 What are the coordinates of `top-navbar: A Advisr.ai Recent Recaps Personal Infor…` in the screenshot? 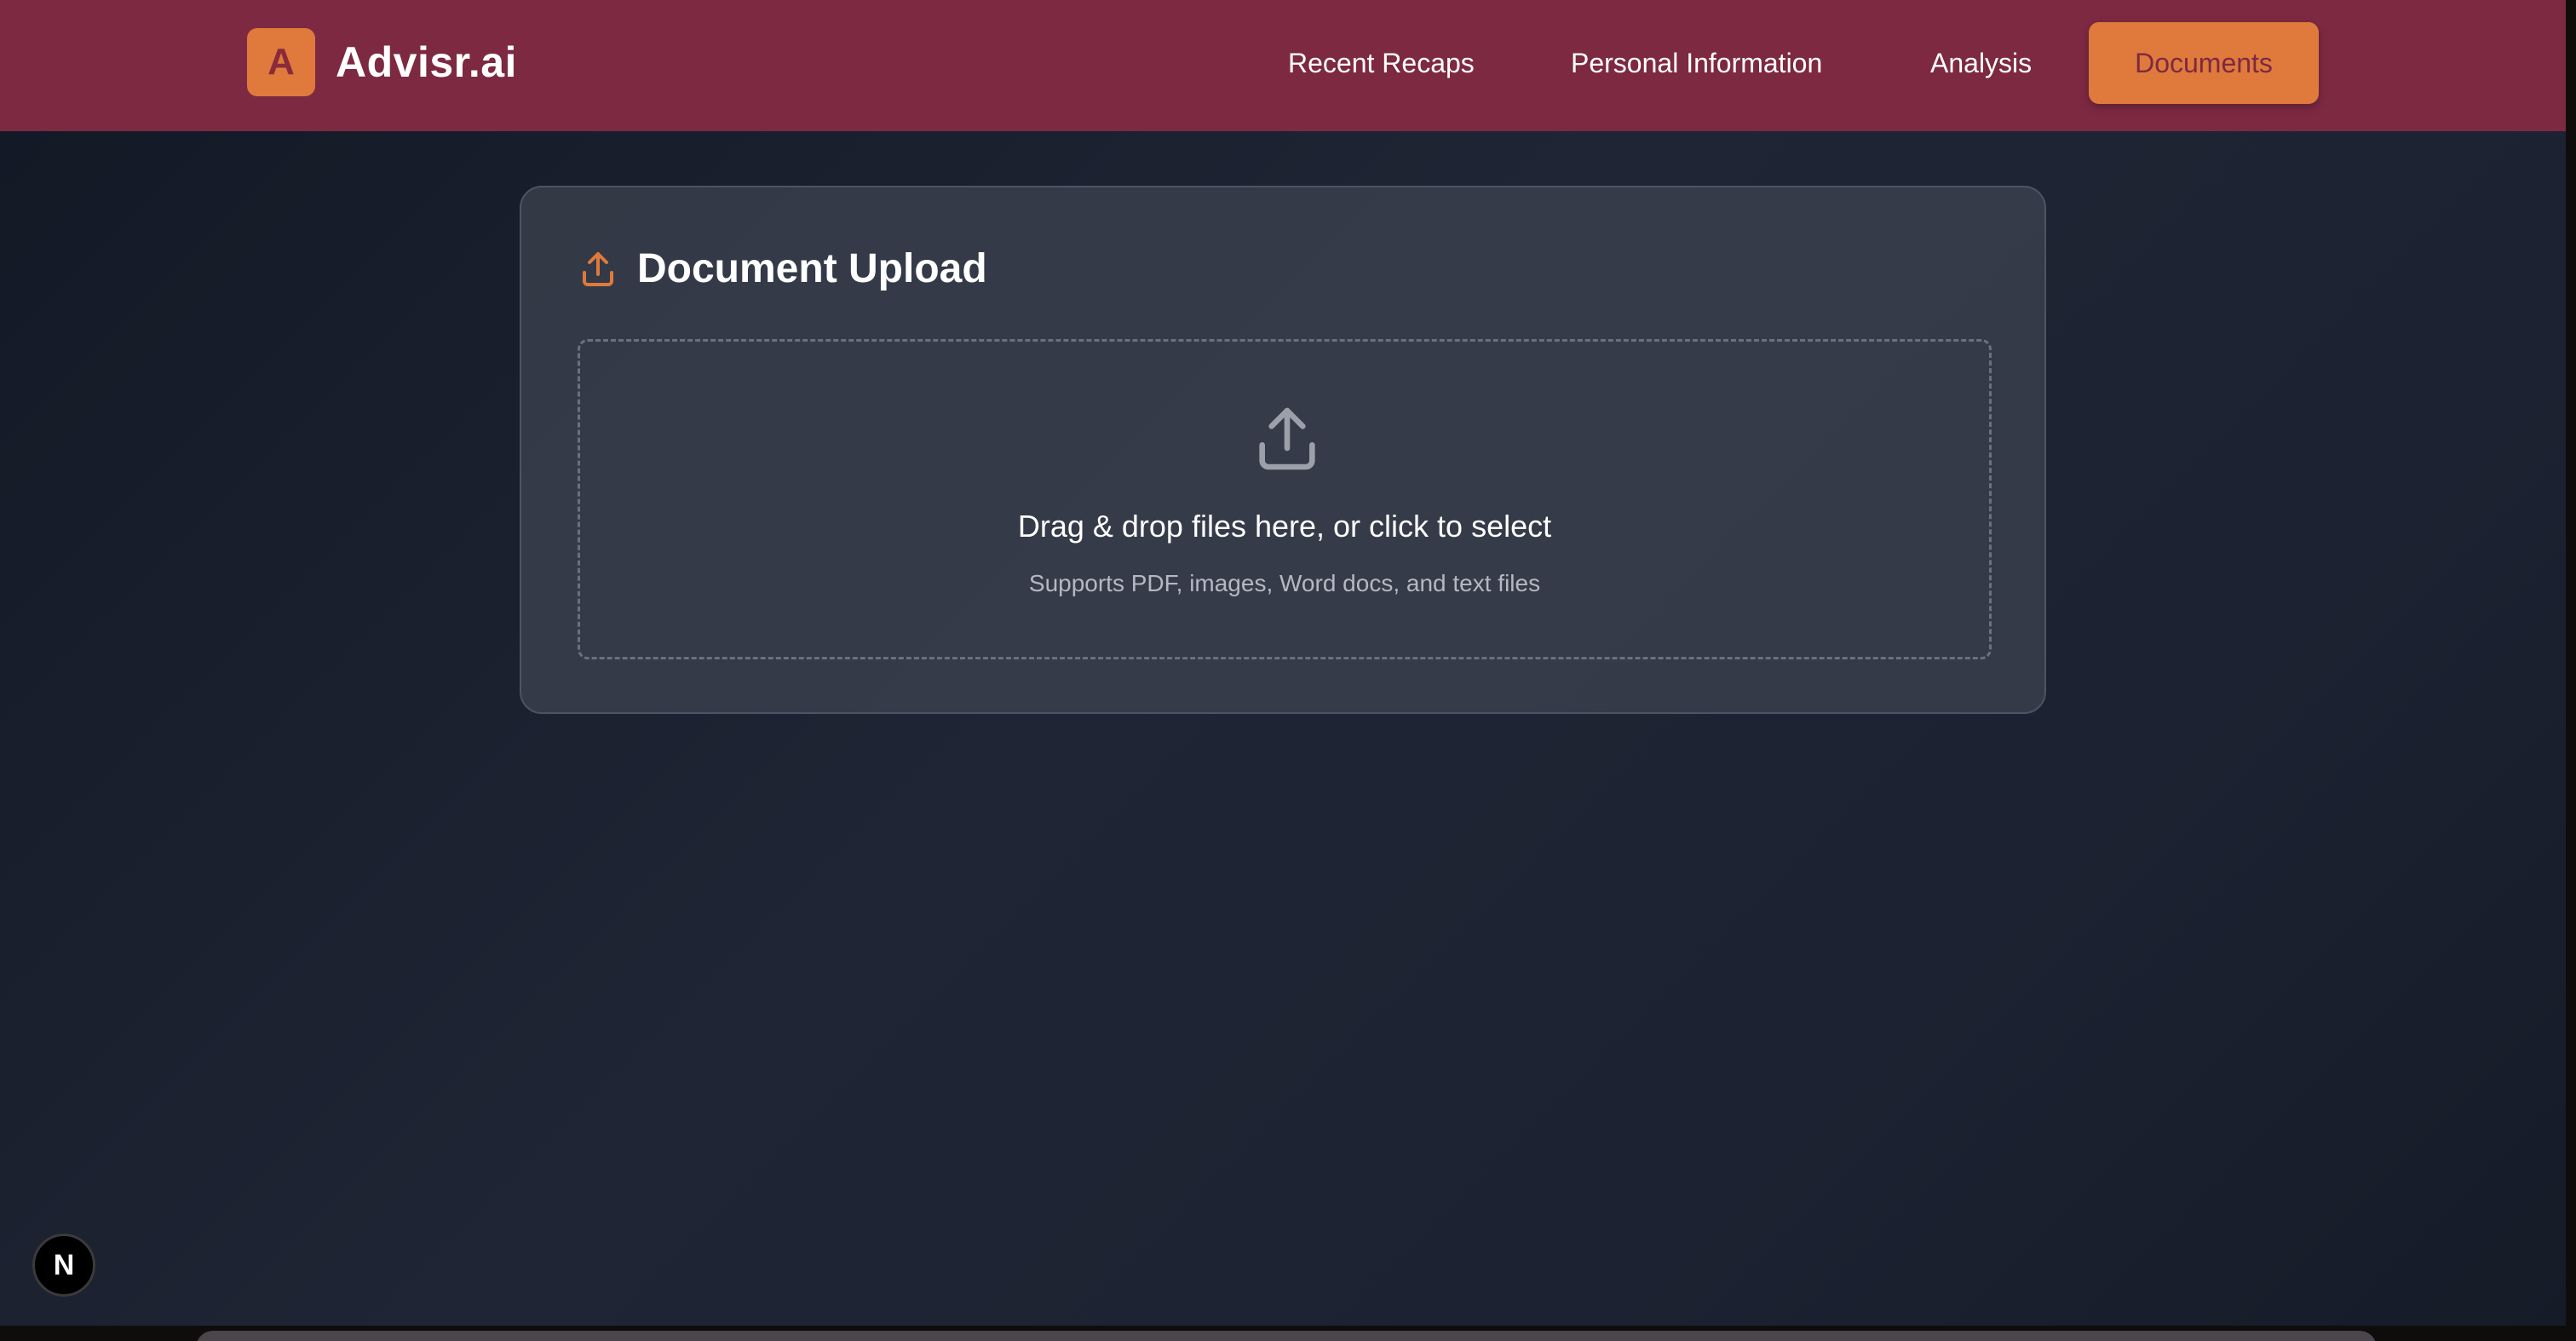 It's located at (1283, 66).